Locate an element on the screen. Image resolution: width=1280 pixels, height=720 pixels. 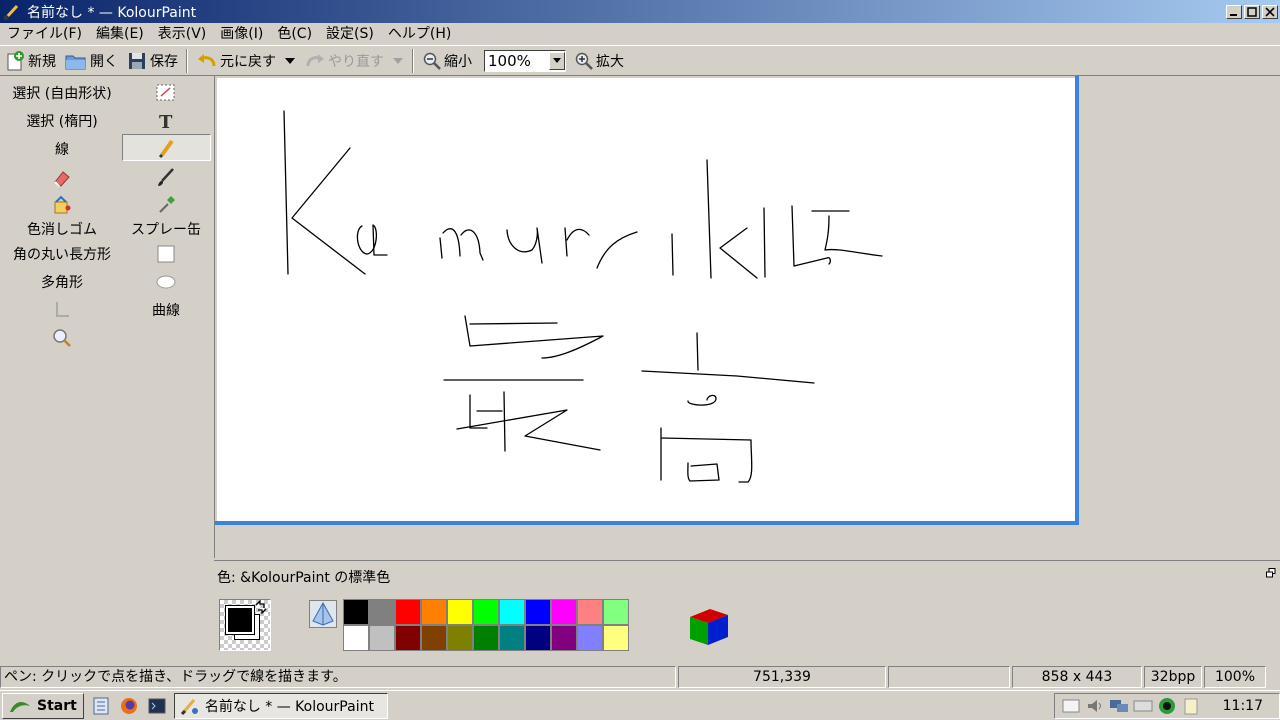
zoom-in-button: 拡大 is located at coordinates (599, 61).